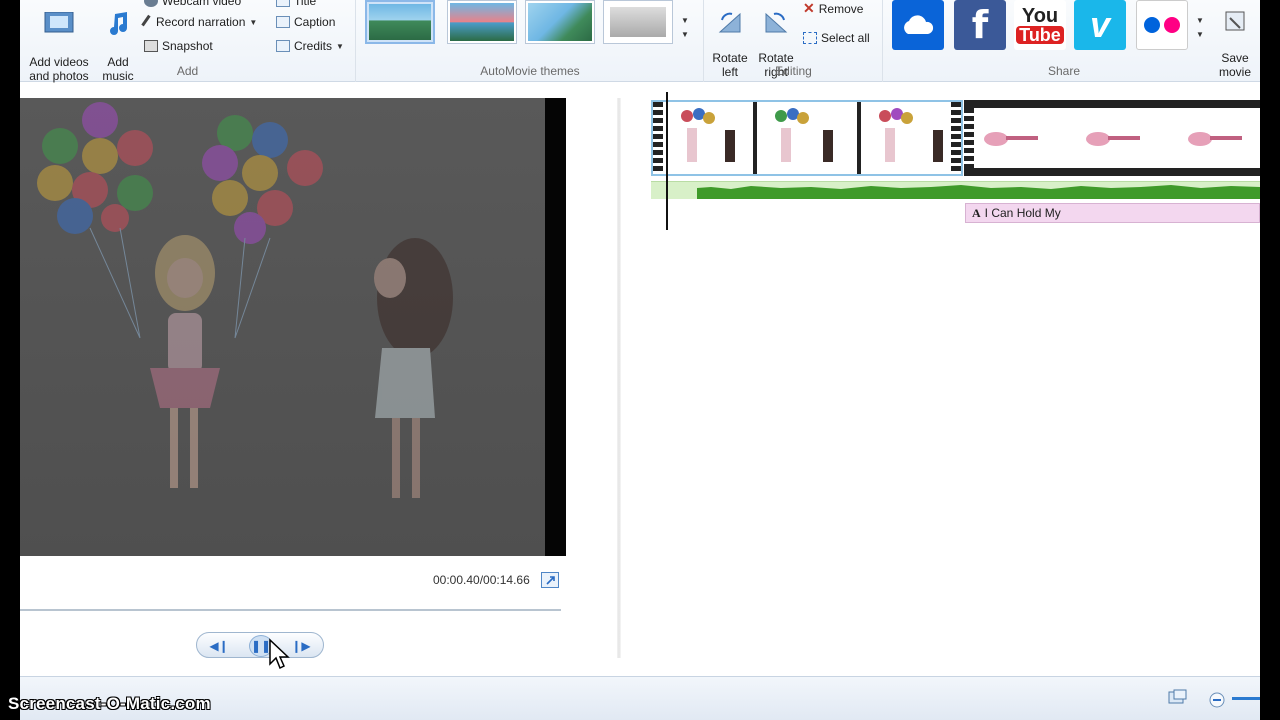  I want to click on expand-arrow-icon, so click(550, 580).